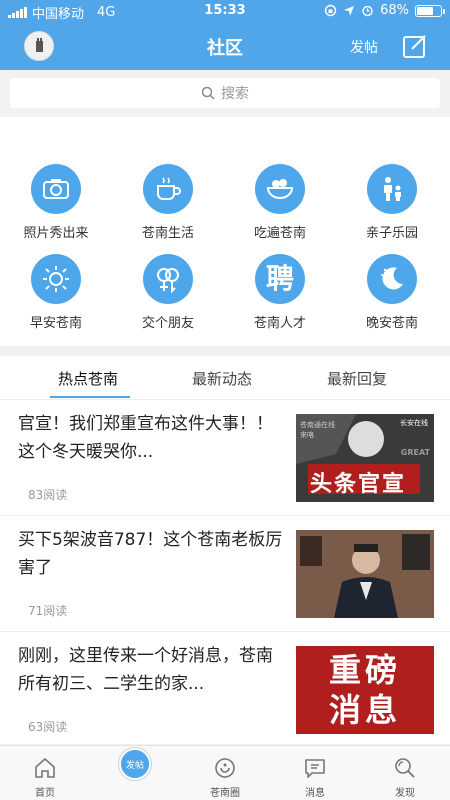  What do you see at coordinates (235, 94) in the screenshot?
I see `search-placeholder: 搜索` at bounding box center [235, 94].